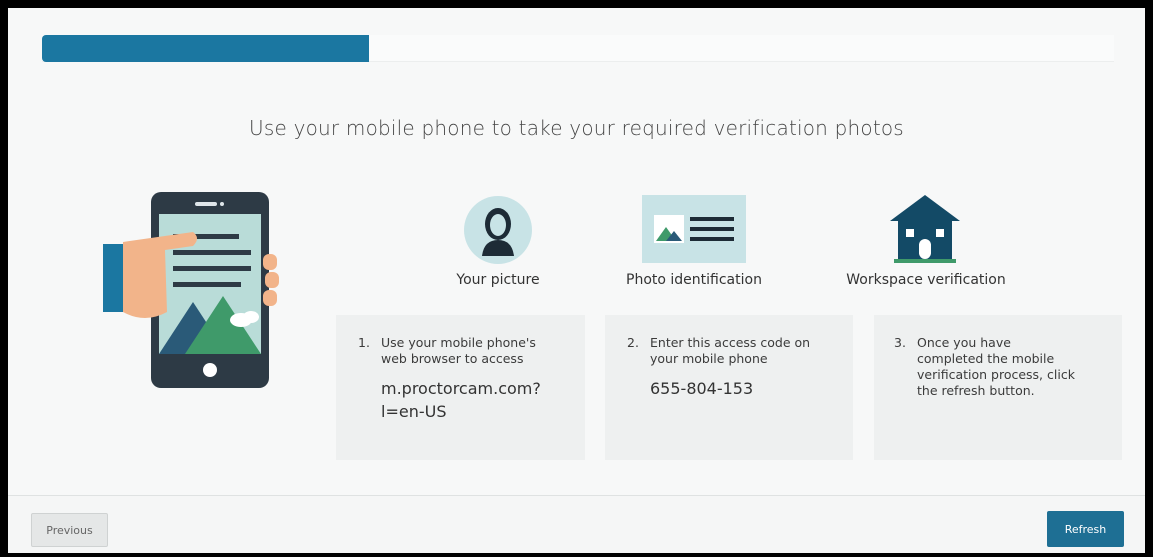 The image size is (1153, 557). What do you see at coordinates (578, 48) in the screenshot?
I see `progress-bar` at bounding box center [578, 48].